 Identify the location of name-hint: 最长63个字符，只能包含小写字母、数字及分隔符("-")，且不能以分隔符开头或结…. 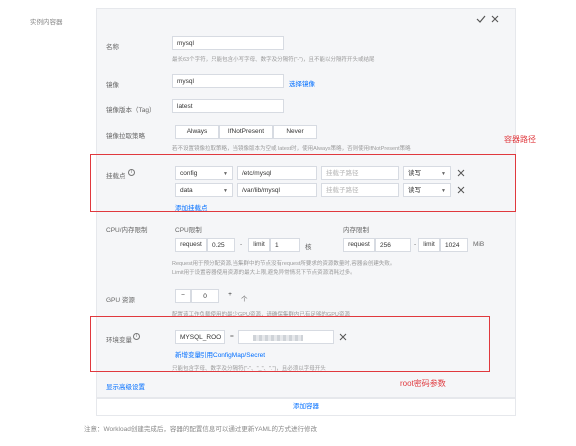
(273, 60).